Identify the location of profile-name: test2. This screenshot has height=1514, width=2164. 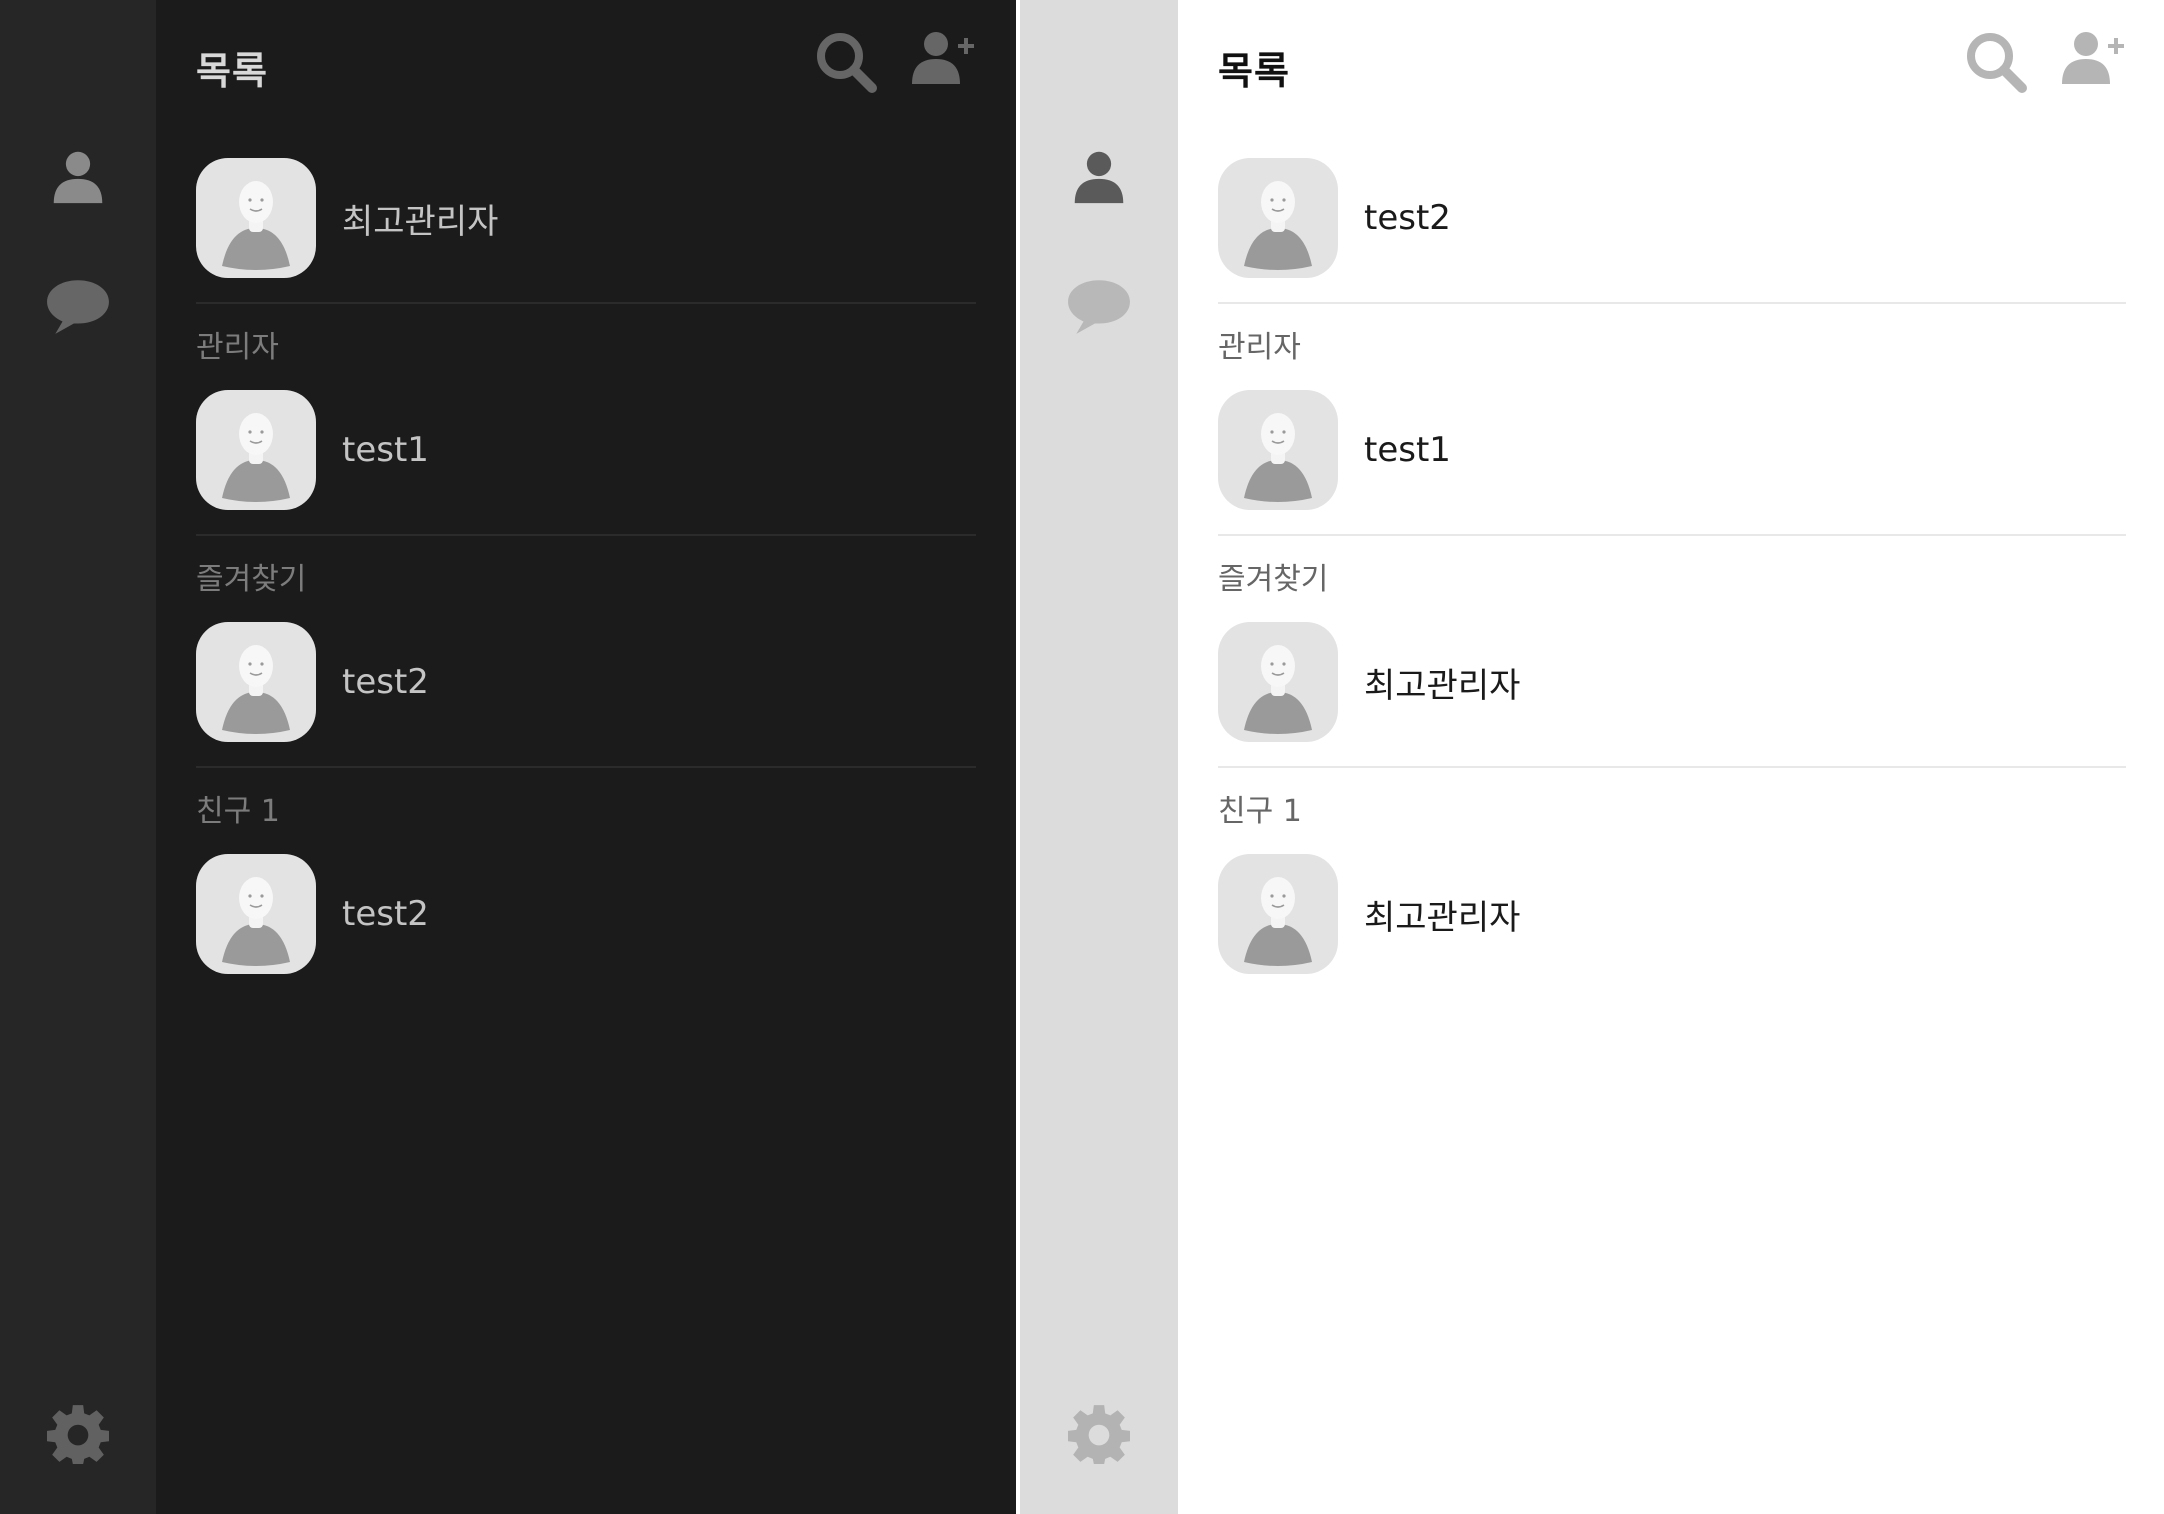
(1407, 218).